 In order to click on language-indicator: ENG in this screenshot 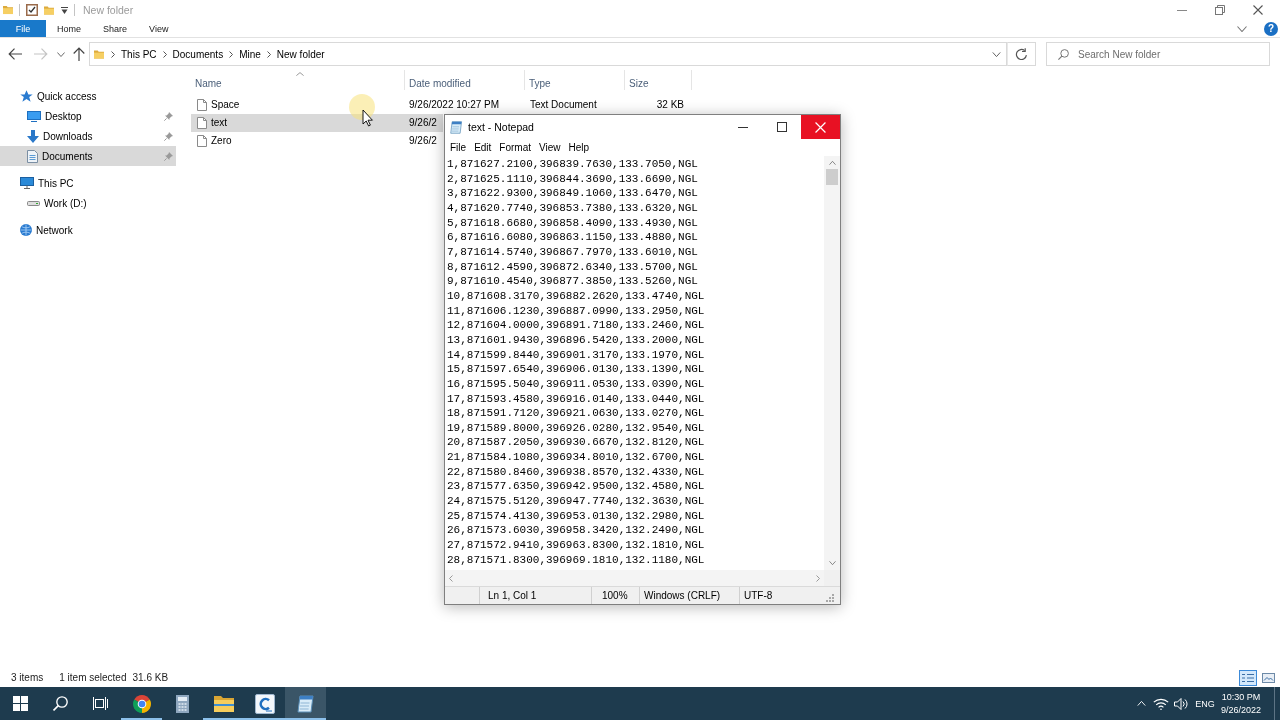, I will do `click(1205, 703)`.